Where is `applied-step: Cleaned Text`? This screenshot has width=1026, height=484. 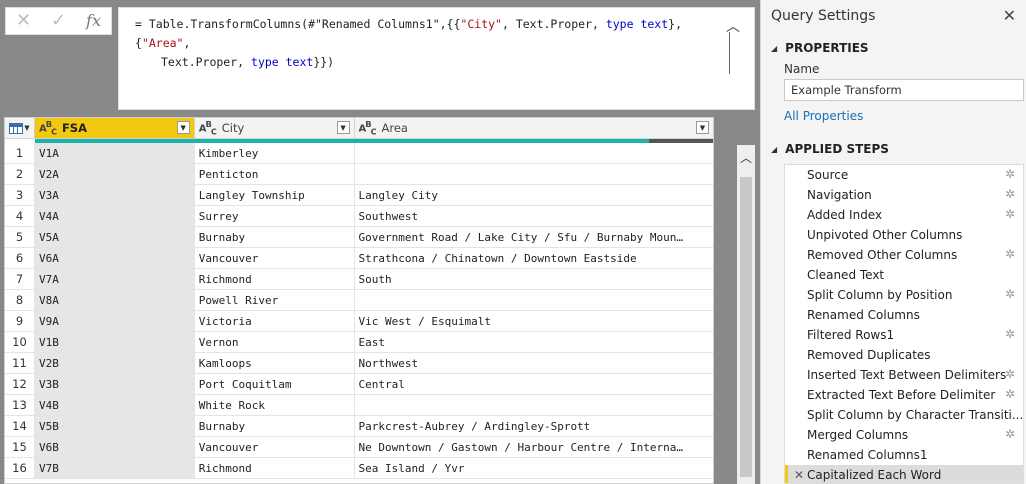 applied-step: Cleaned Text is located at coordinates (904, 275).